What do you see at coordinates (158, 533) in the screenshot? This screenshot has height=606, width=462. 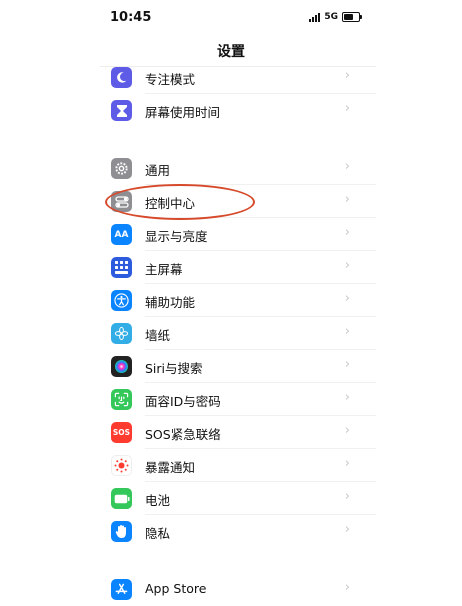 I see `settings-item-label: 隐私` at bounding box center [158, 533].